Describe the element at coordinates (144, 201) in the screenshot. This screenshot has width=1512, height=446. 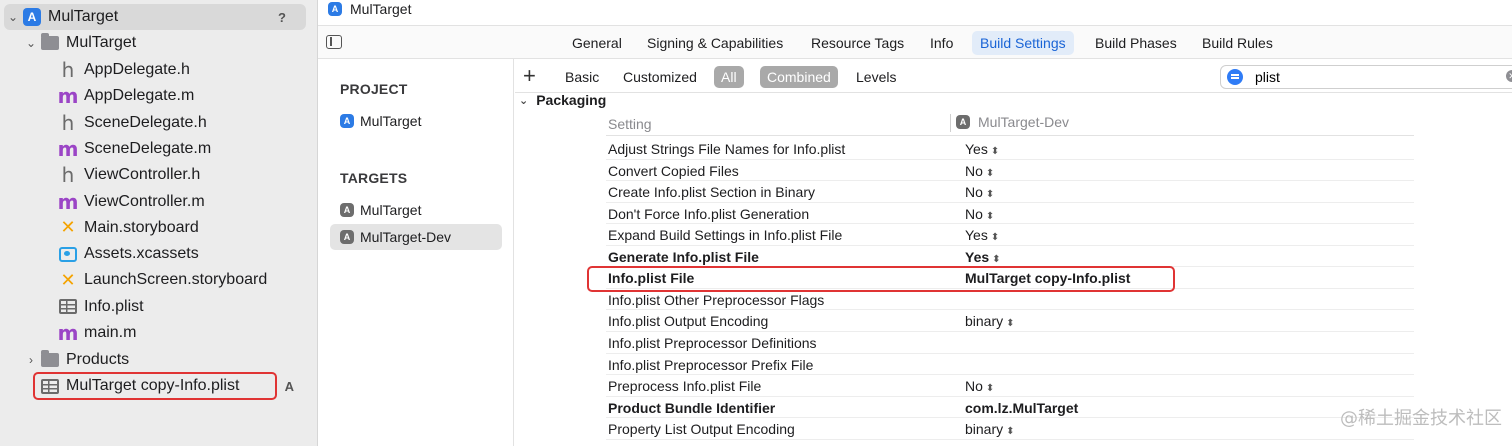
I see `nav-file-label: ViewController.m` at that location.